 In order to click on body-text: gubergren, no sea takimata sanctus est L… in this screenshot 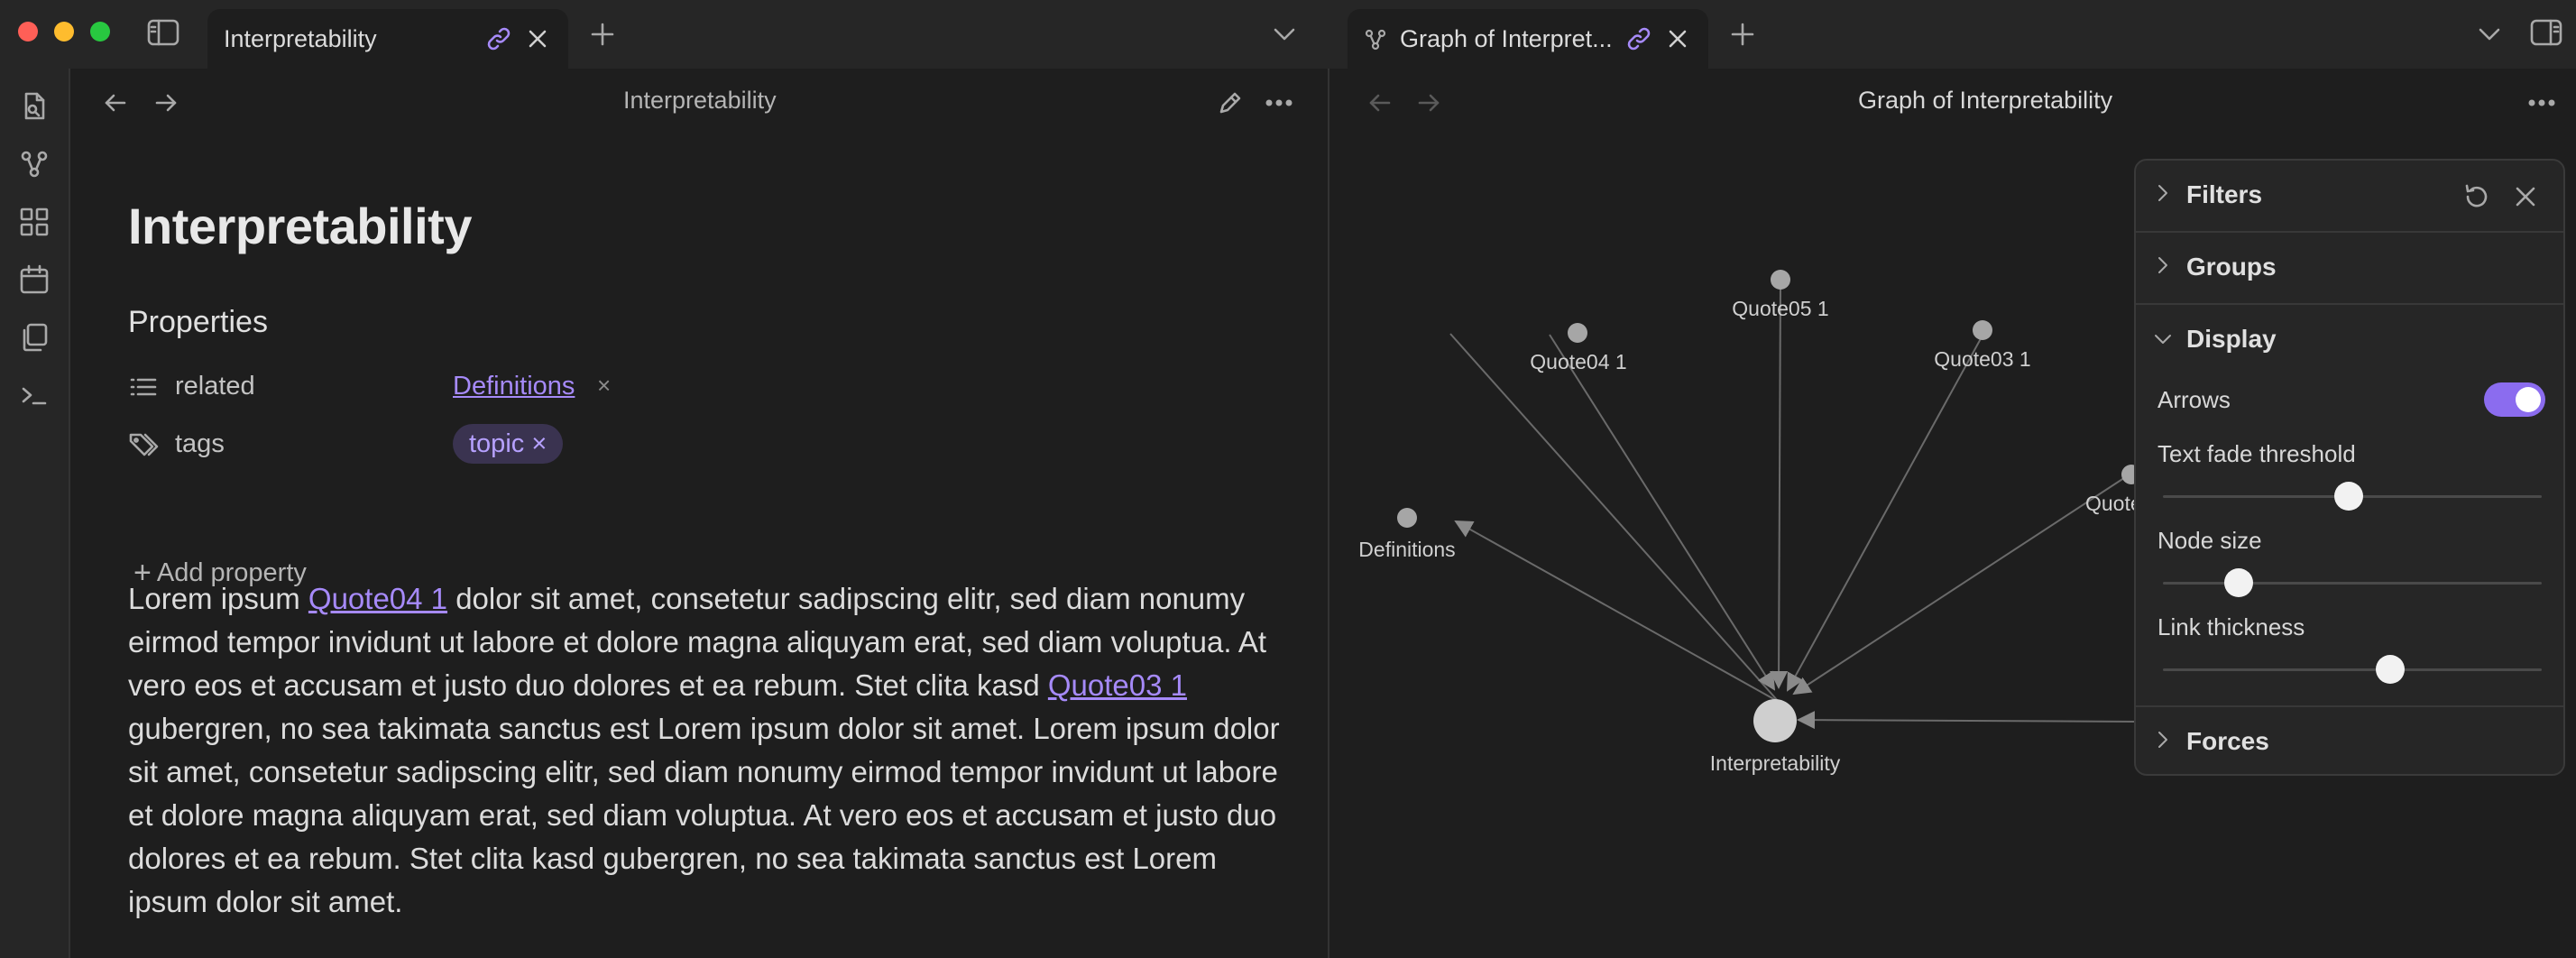, I will do `click(704, 815)`.